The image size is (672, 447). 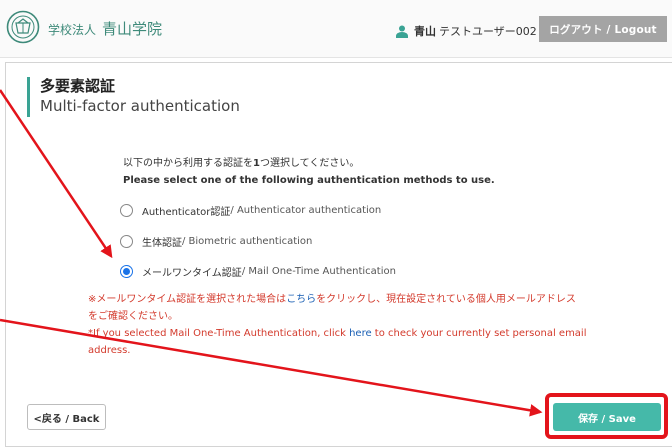 I want to click on notice-ja-line2: をご確認ください。, so click(x=133, y=316).